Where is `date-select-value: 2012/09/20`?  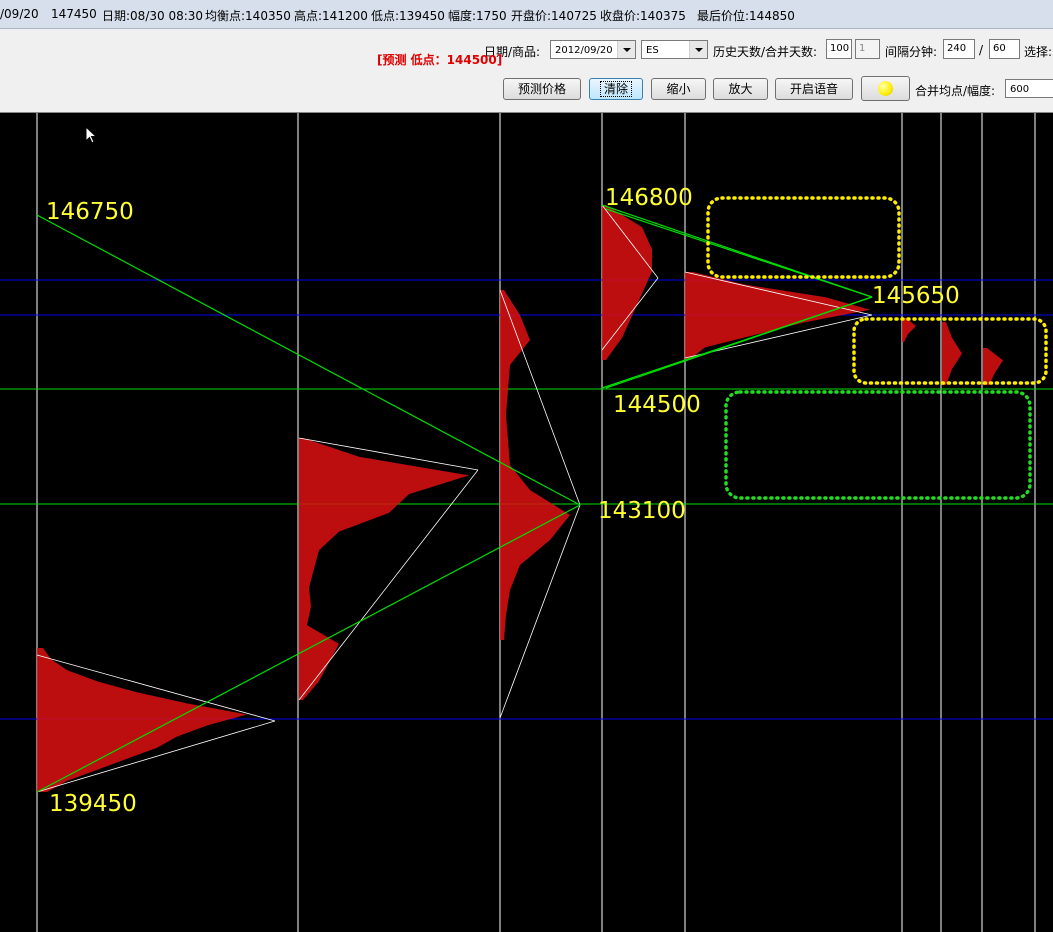
date-select-value: 2012/09/20 is located at coordinates (584, 50).